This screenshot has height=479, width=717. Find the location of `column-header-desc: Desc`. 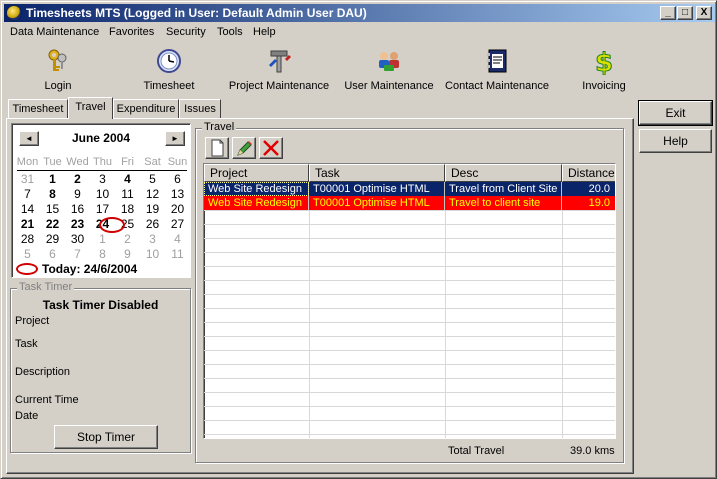

column-header-desc: Desc is located at coordinates (503, 173).